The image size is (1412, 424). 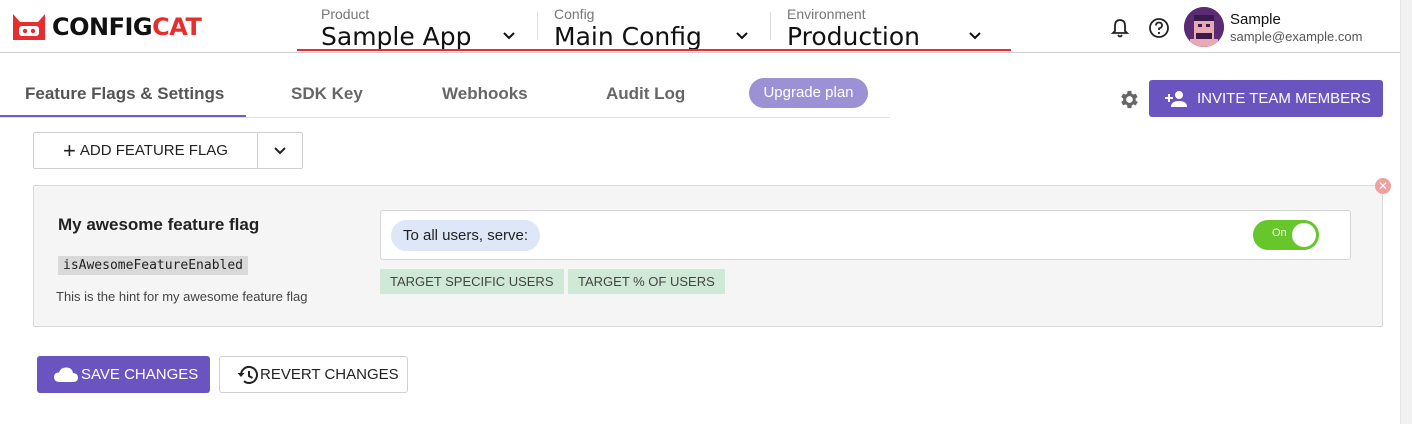 What do you see at coordinates (466, 235) in the screenshot?
I see `serve-label: To all users, serve:` at bounding box center [466, 235].